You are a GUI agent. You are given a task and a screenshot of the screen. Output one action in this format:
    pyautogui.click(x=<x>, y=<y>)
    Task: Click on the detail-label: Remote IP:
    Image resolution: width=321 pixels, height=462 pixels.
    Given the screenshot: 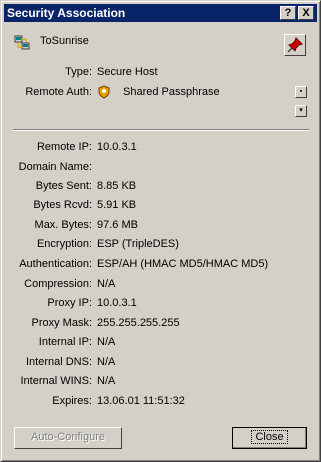 What is the action you would take?
    pyautogui.click(x=64, y=147)
    